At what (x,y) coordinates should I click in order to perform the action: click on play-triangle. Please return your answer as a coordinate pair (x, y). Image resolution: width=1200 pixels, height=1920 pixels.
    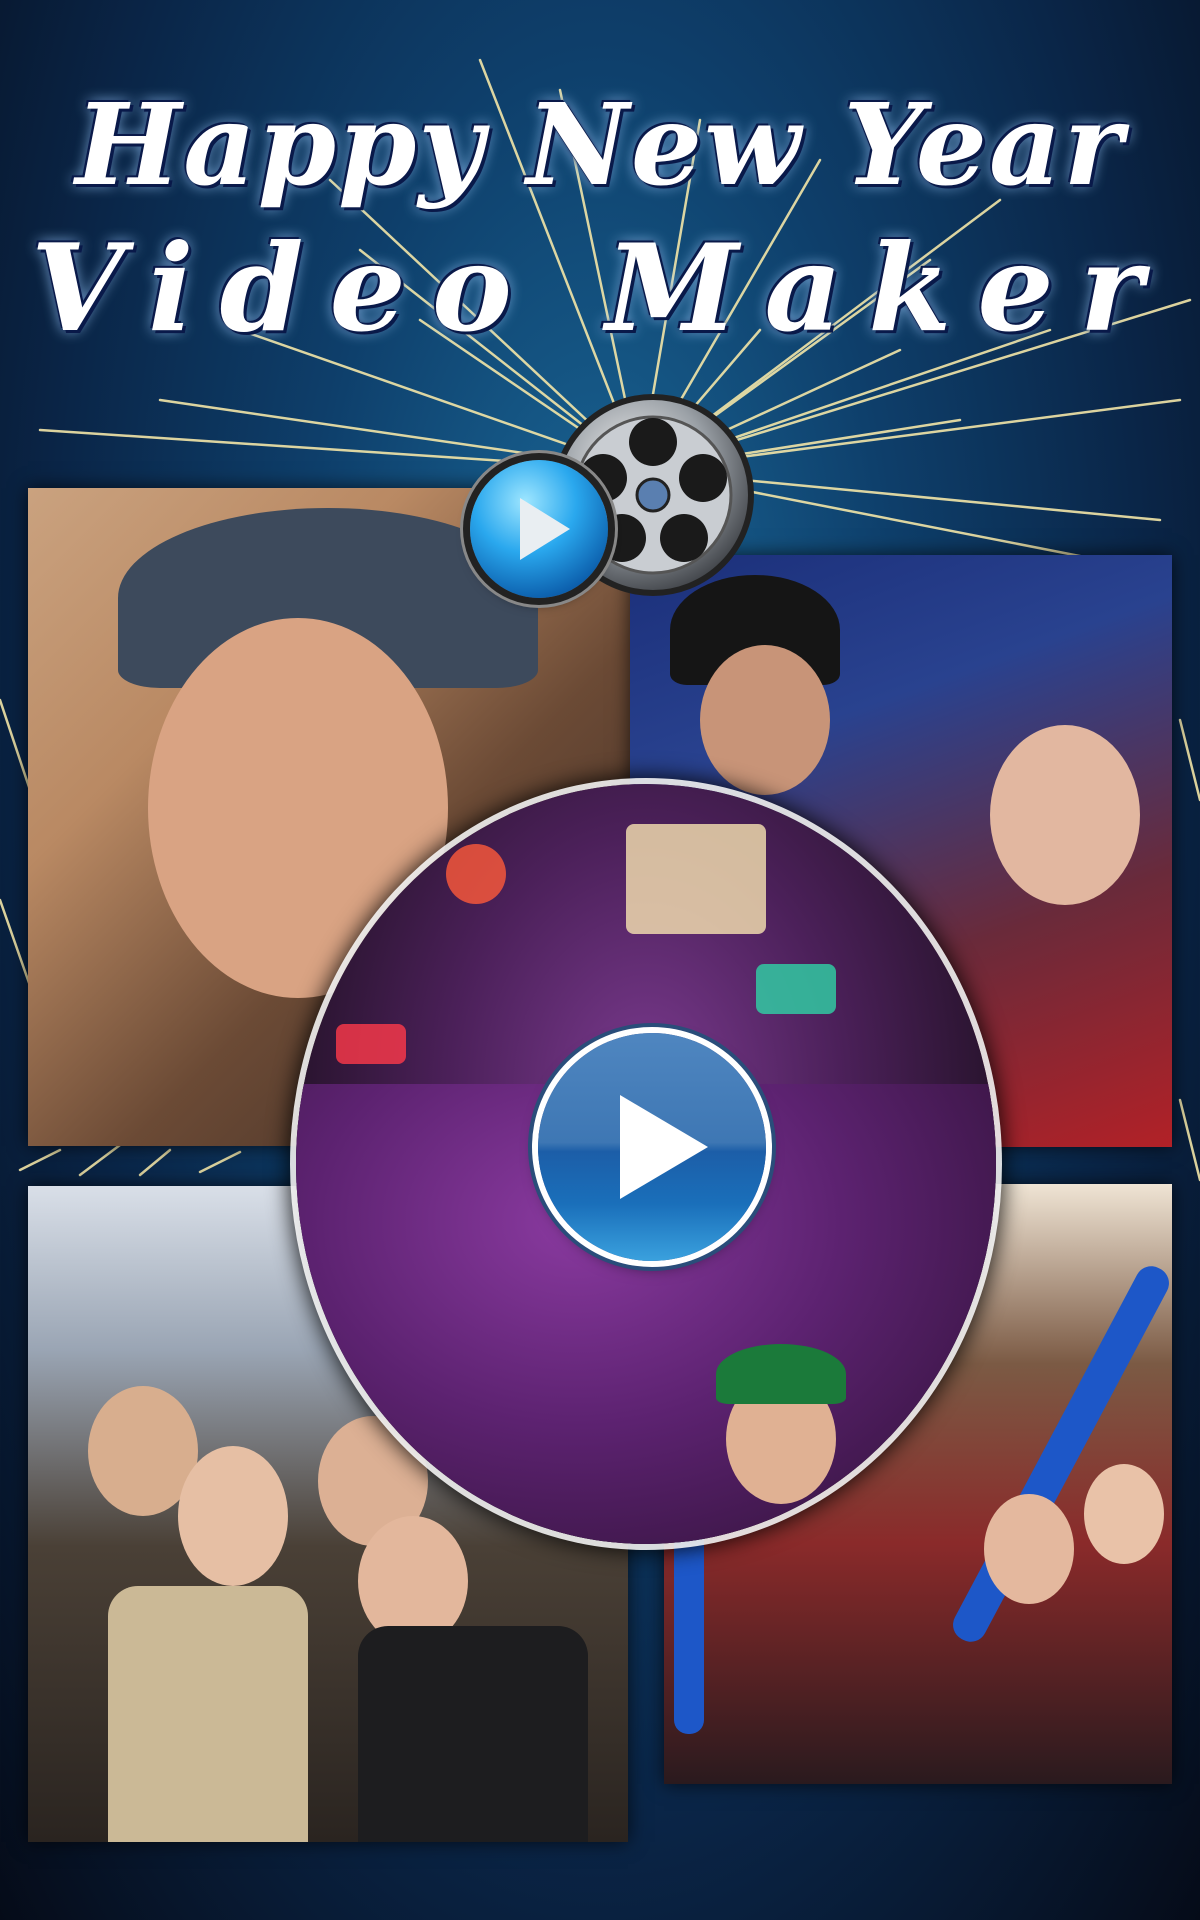
    Looking at the image, I should click on (545, 529).